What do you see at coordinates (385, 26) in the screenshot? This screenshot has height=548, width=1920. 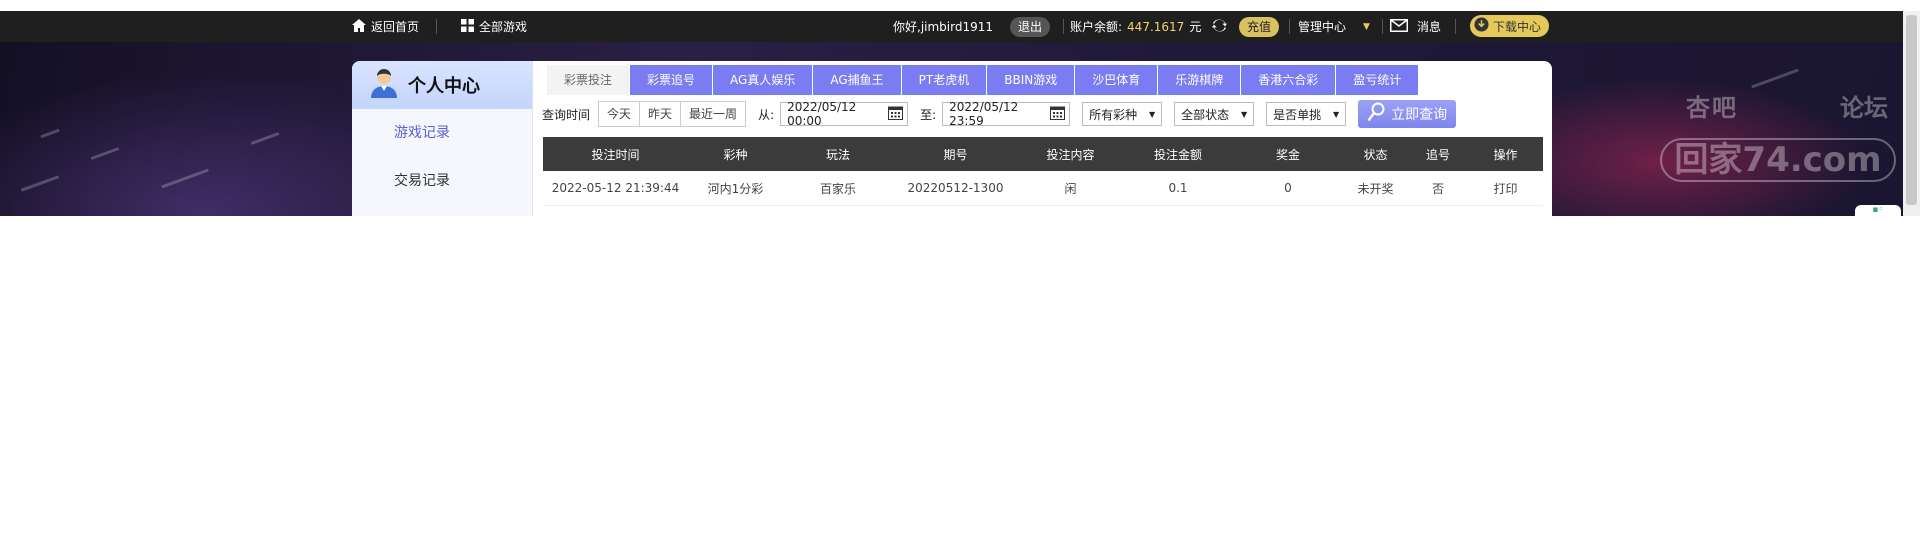 I see `home-link: 返回首页` at bounding box center [385, 26].